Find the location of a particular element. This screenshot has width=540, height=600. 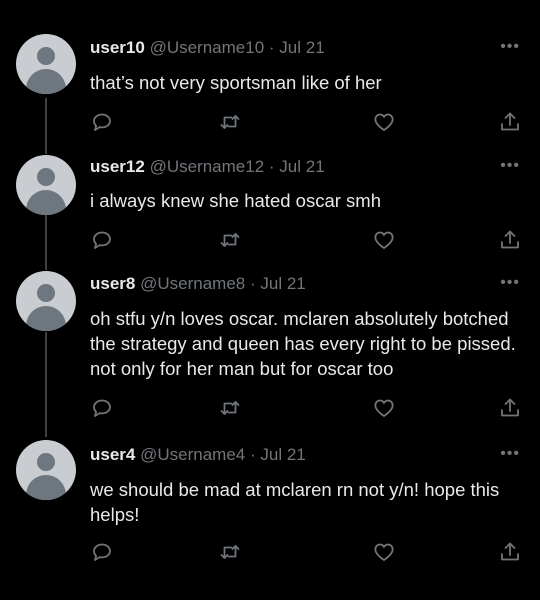

tweet-text: that’s not very sportsman like of her is located at coordinates (236, 82).